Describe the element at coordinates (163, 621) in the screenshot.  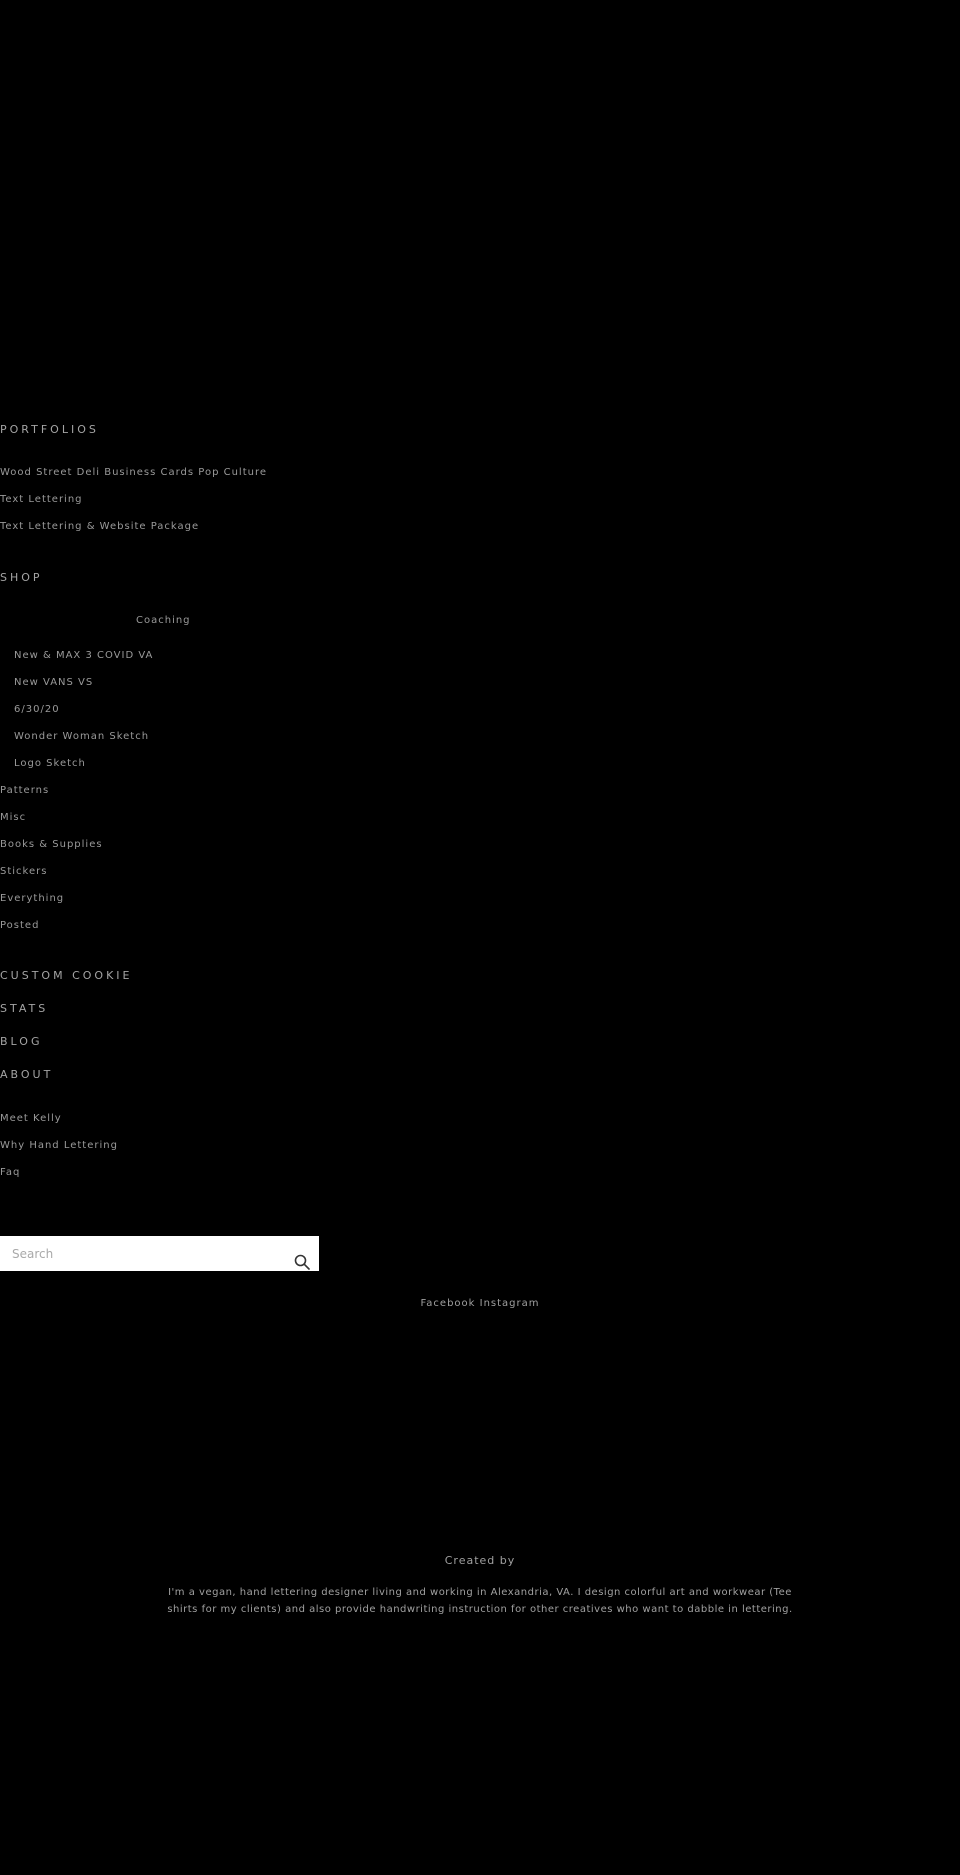
I see `menu-item-coaching: Coaching` at that location.